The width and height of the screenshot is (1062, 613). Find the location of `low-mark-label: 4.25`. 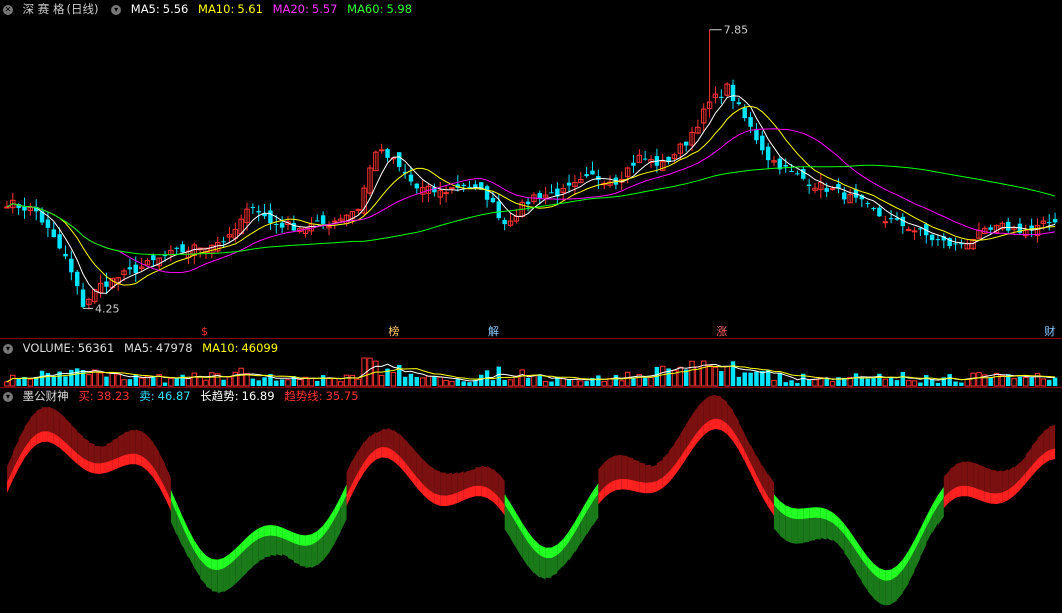

low-mark-label: 4.25 is located at coordinates (107, 308).